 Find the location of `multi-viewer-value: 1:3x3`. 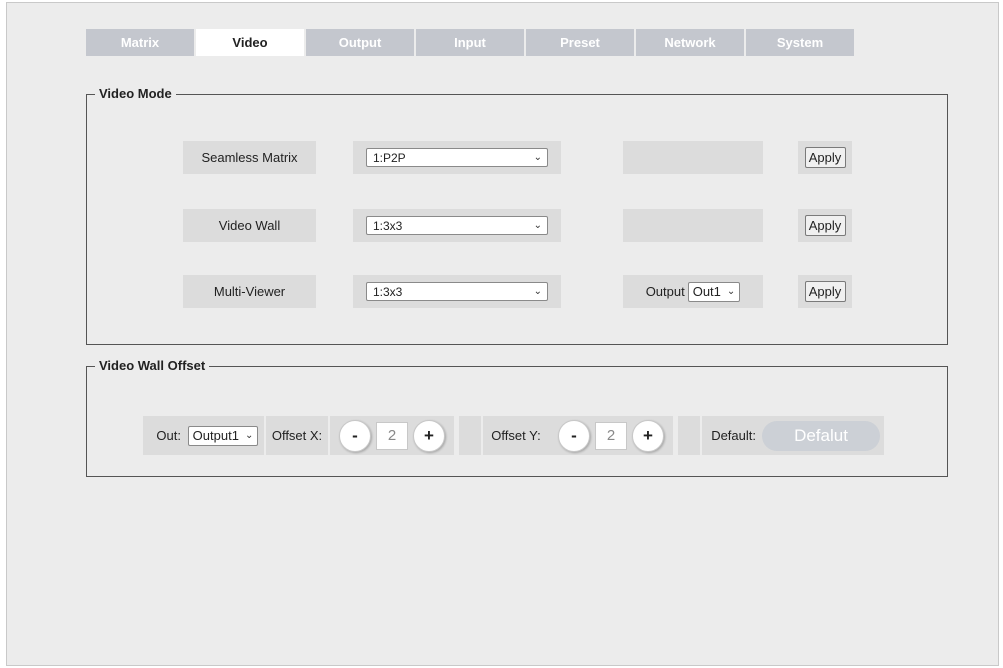

multi-viewer-value: 1:3x3 is located at coordinates (388, 291).